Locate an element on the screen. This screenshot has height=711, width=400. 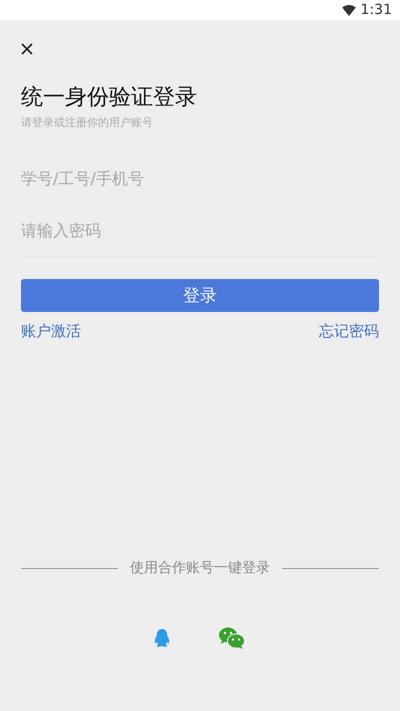
text-link: 账户激活 is located at coordinates (51, 331).